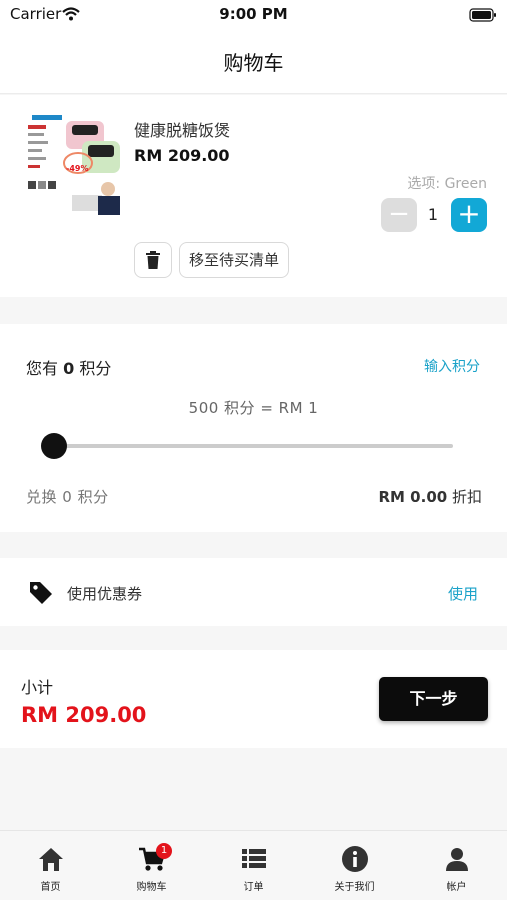 The height and width of the screenshot is (900, 507). Describe the element at coordinates (73, 163) in the screenshot. I see `product-image: -49%` at that location.